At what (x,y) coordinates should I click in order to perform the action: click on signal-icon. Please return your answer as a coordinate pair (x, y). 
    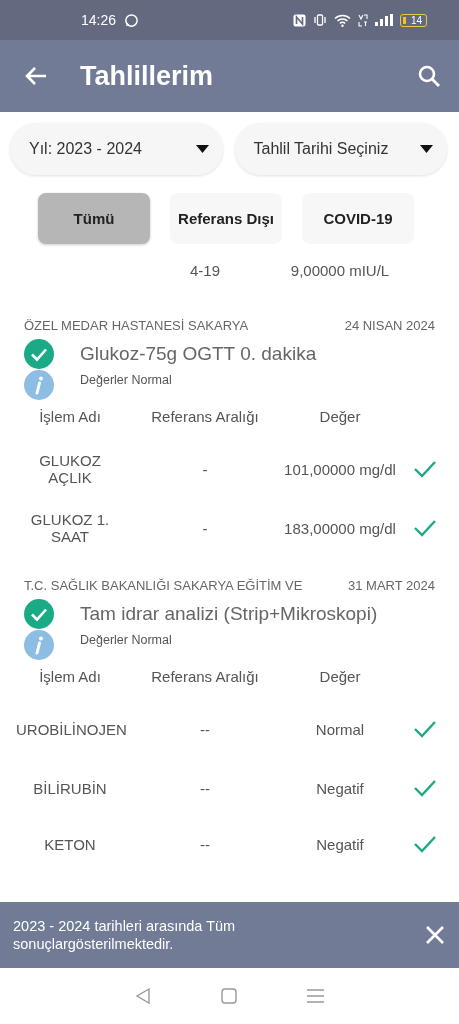
    Looking at the image, I should click on (383, 20).